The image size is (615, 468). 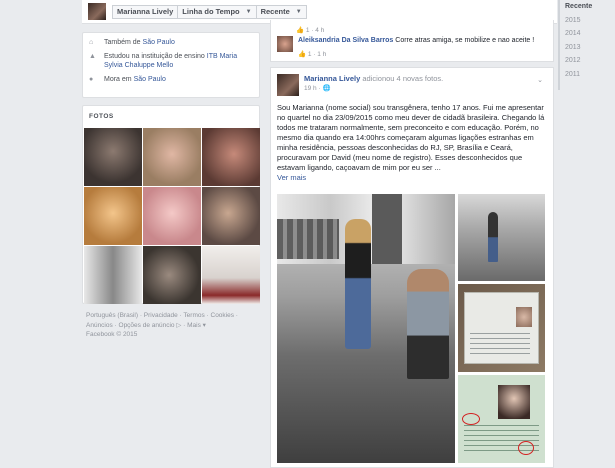 I want to click on intro-current-city: ● Mora em São Paulo, so click(x=171, y=79).